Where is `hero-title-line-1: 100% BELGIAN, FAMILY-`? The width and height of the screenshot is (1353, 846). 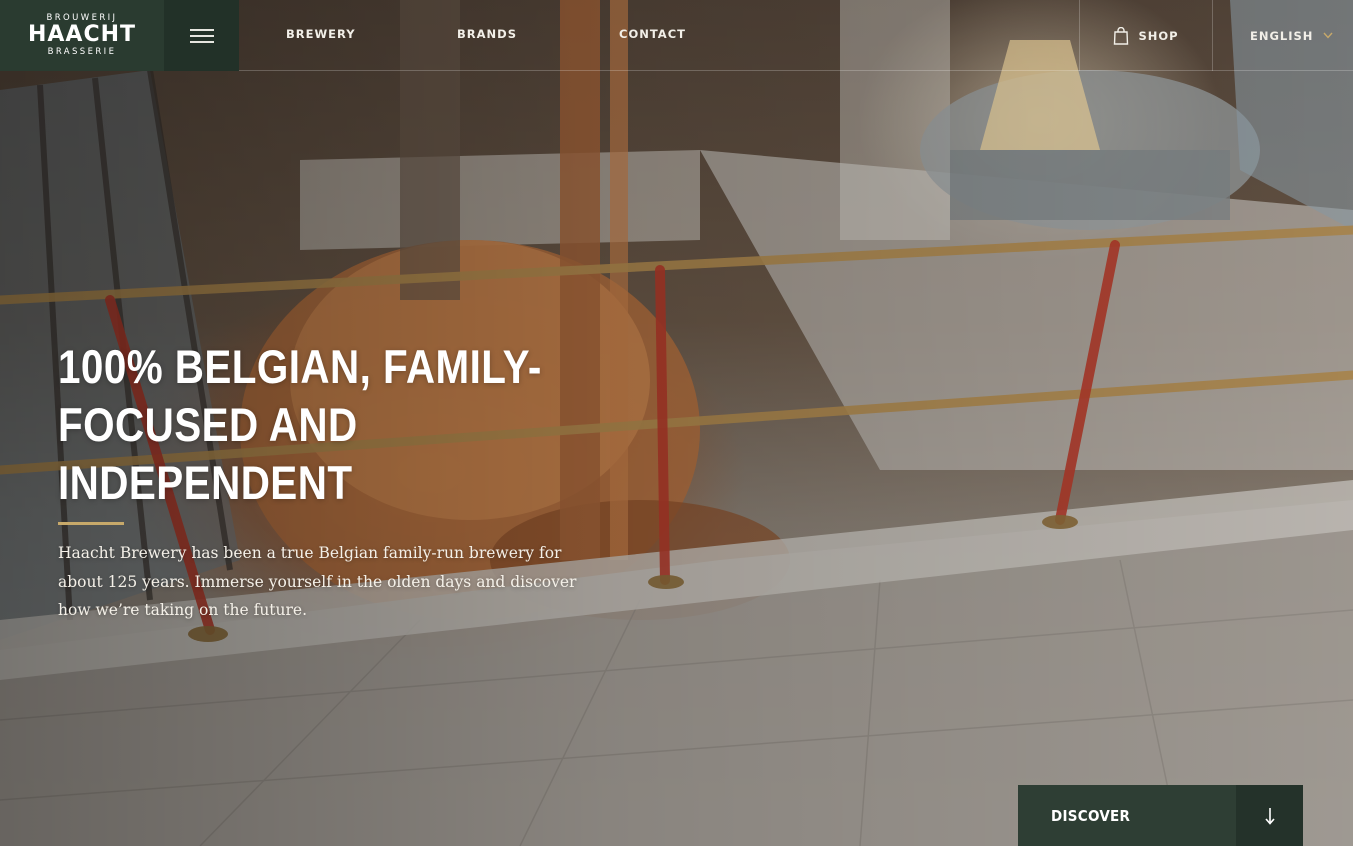
hero-title-line-1: 100% BELGIAN, FAMILY- is located at coordinates (300, 366).